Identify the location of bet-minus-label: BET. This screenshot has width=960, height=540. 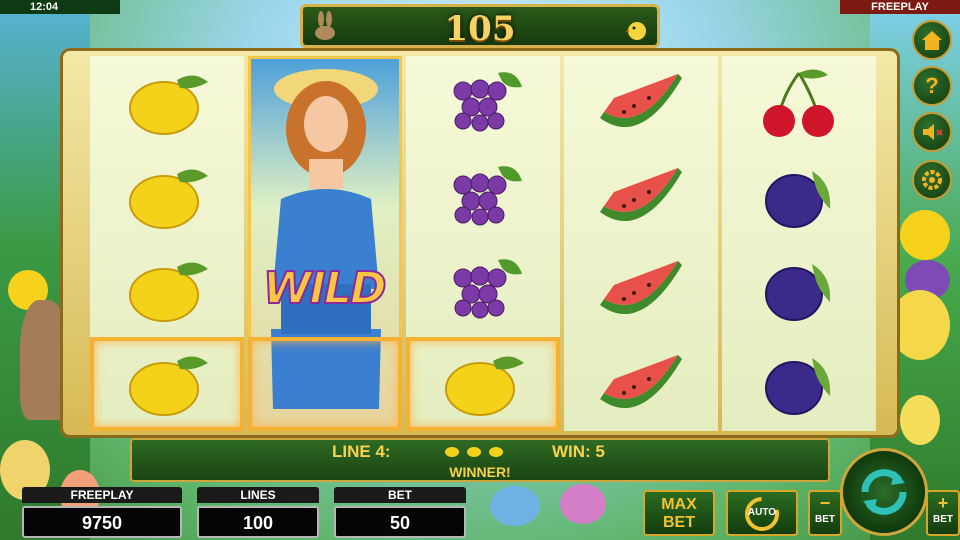
(825, 519).